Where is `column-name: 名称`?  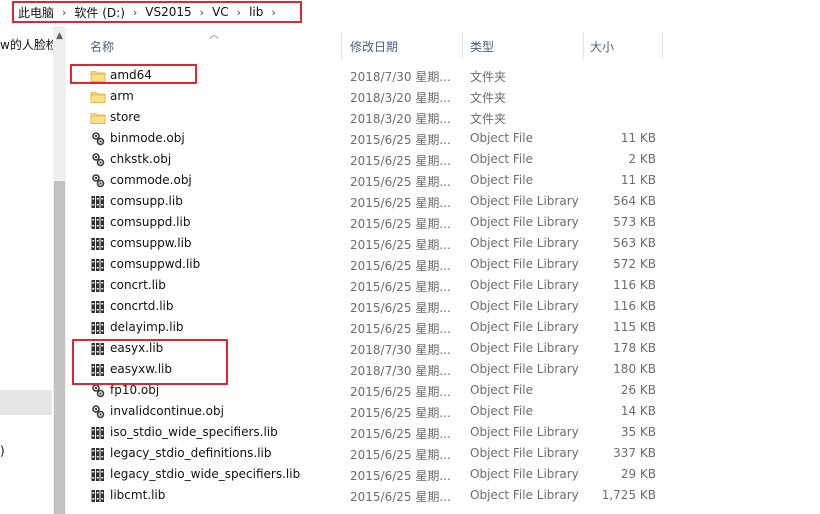
column-name: 名称 is located at coordinates (102, 46).